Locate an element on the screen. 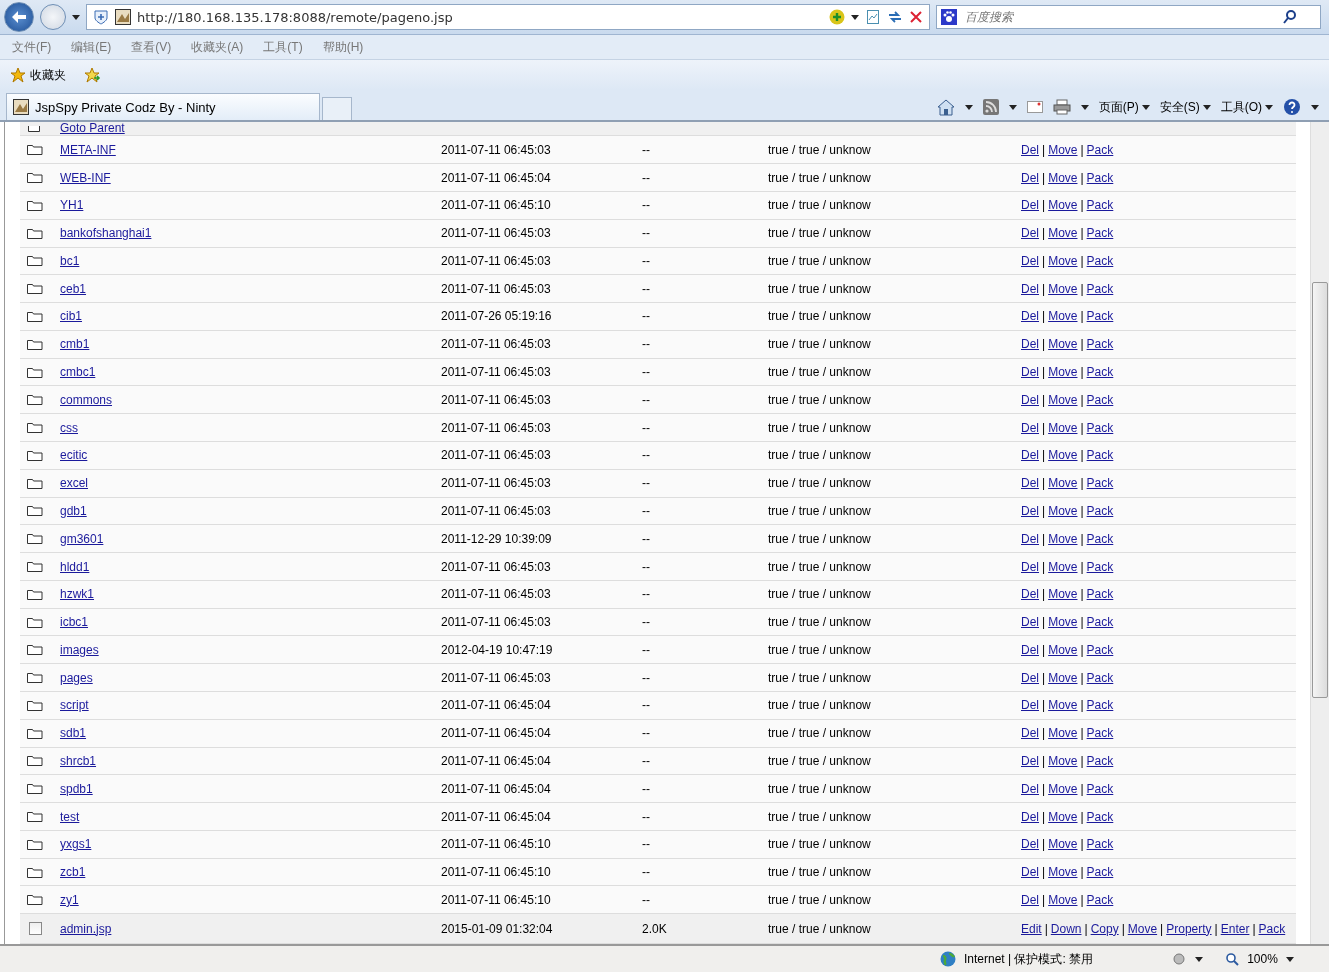 This screenshot has height=972, width=1329. row-checkbox is located at coordinates (35, 929).